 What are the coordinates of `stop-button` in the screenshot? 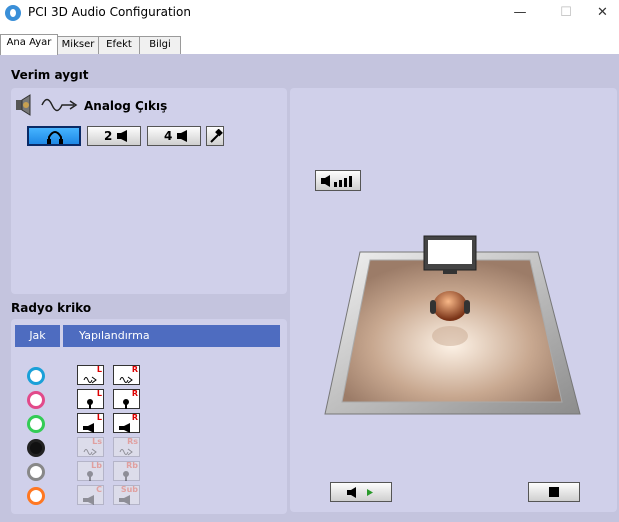 It's located at (554, 492).